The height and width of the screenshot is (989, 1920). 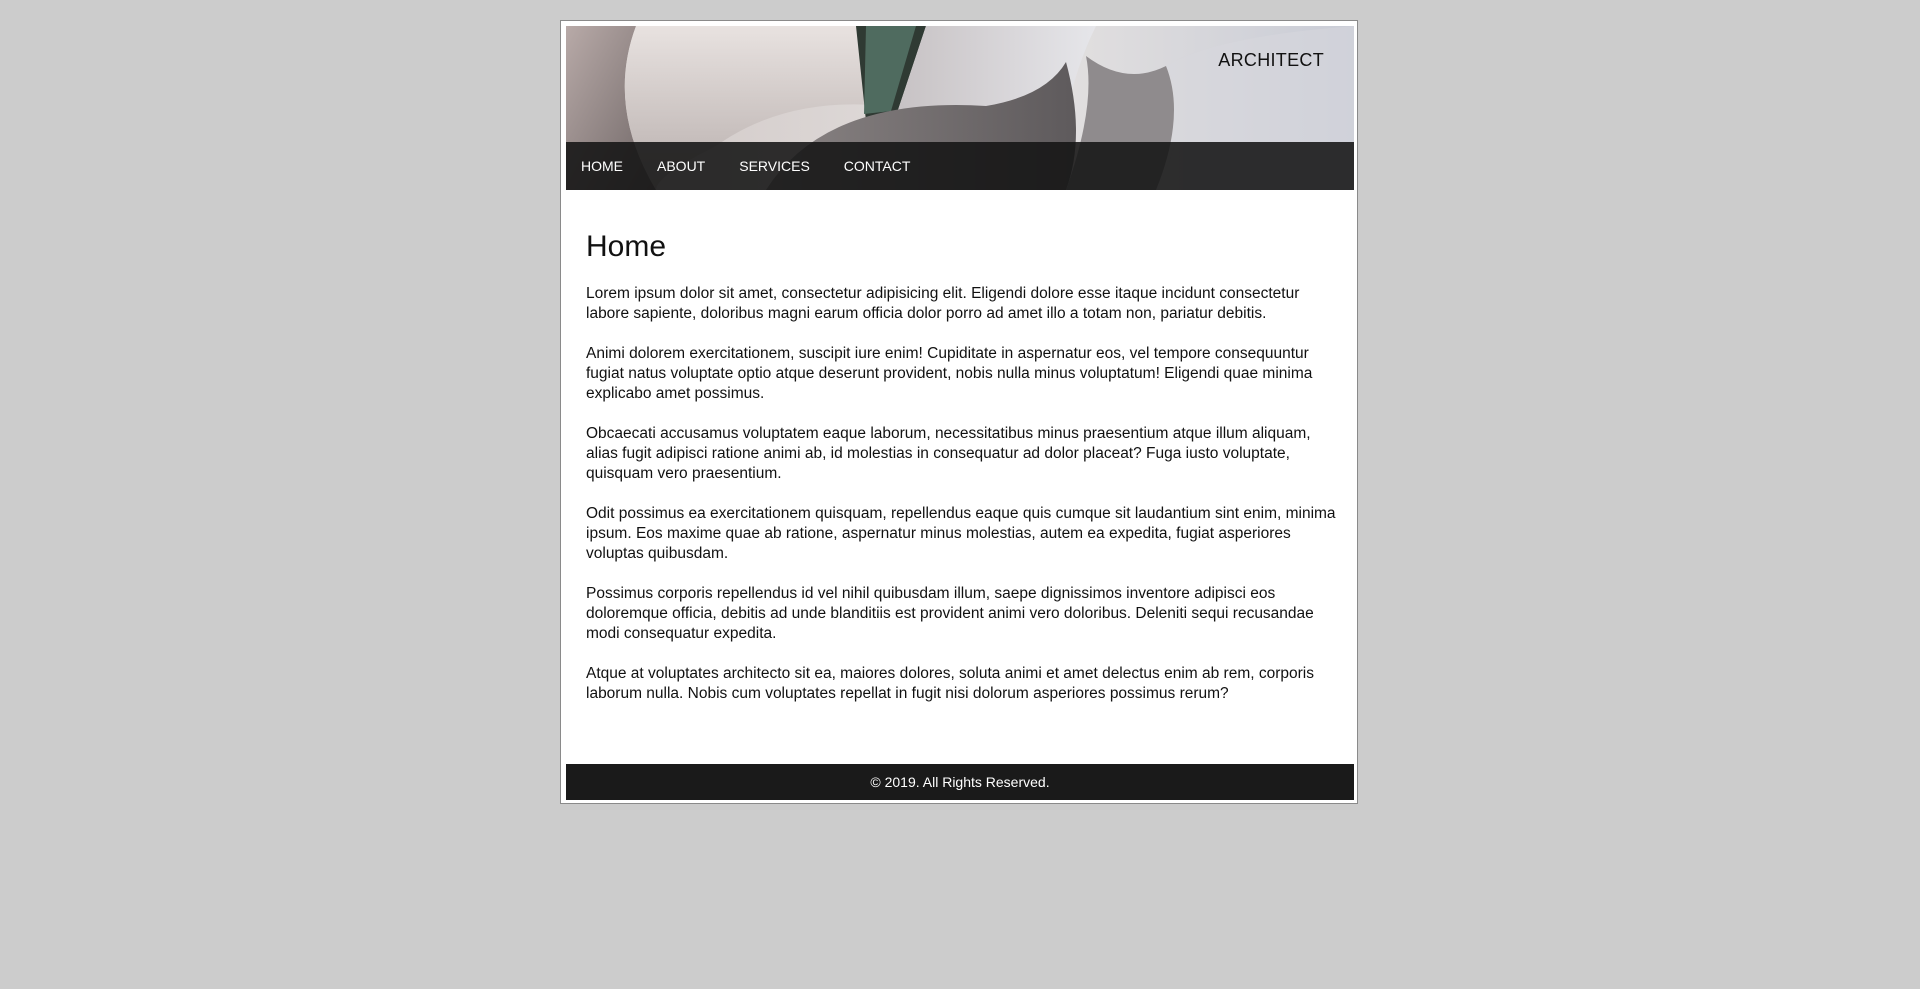 I want to click on nav-item-services: SERVICES, so click(x=774, y=166).